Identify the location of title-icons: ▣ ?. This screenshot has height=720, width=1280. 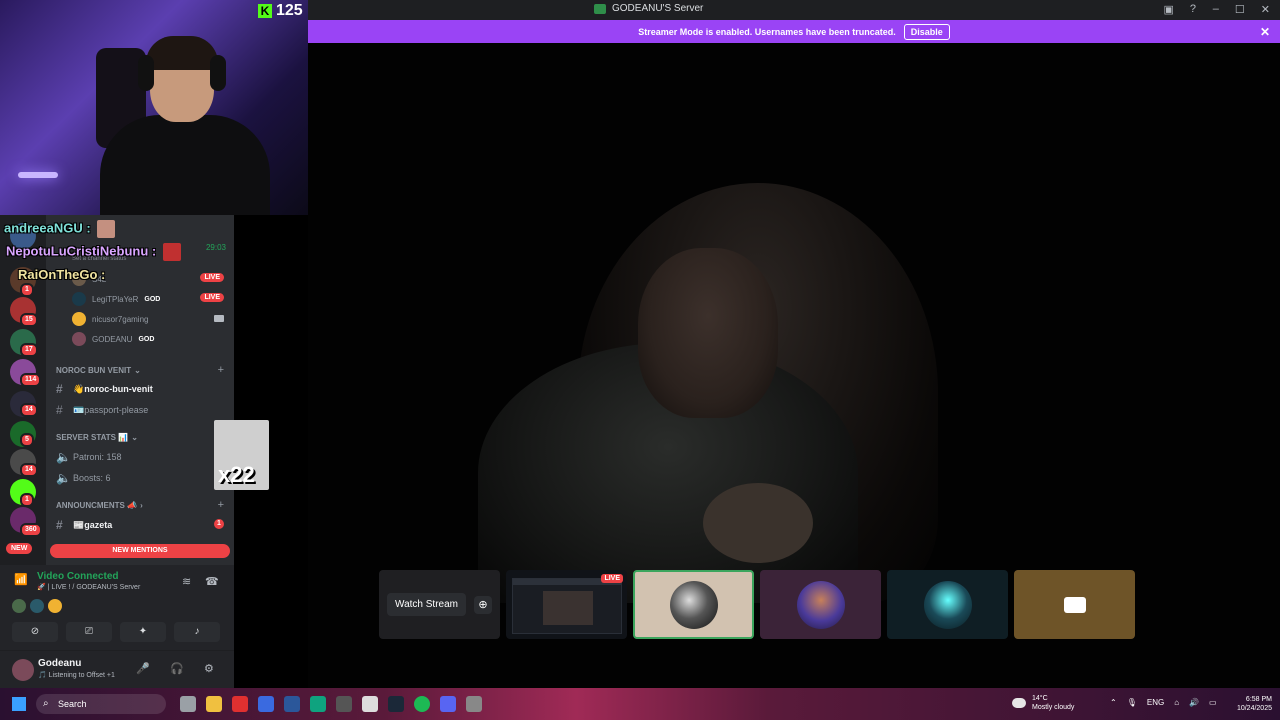
(1179, 9).